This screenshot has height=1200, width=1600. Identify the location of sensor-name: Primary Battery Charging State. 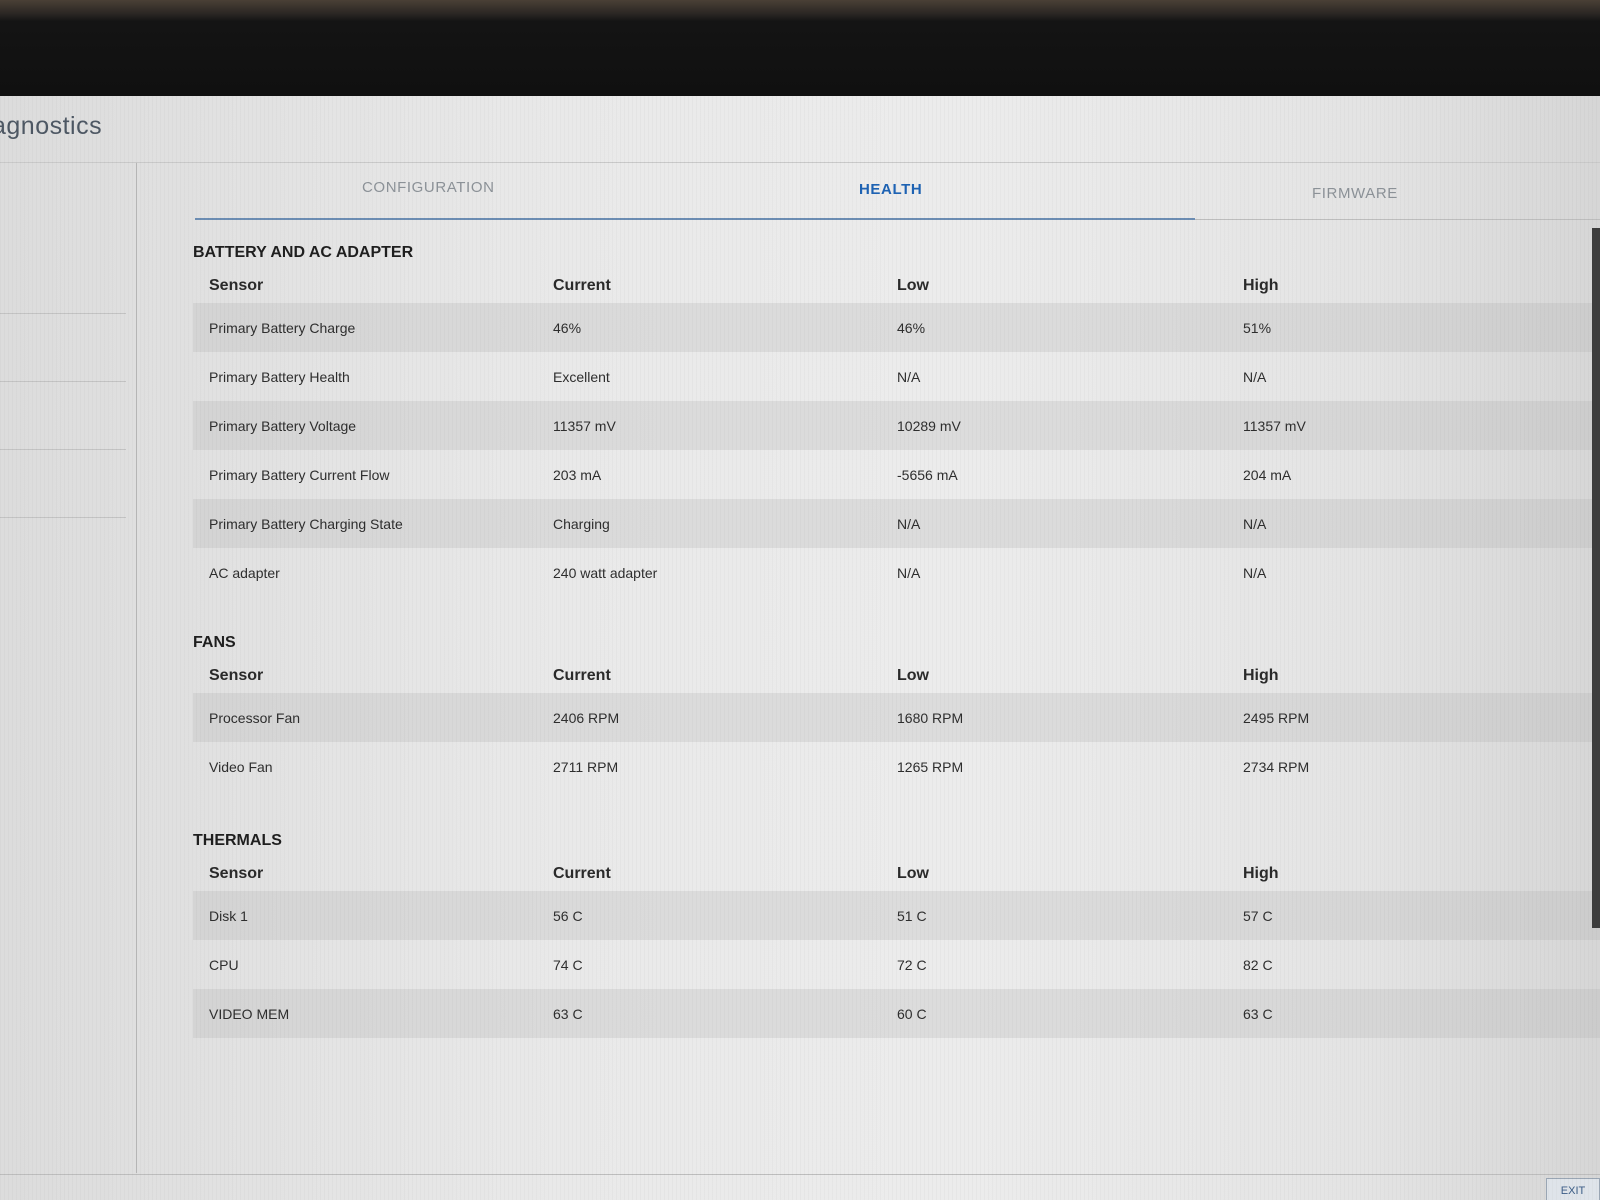
(306, 523).